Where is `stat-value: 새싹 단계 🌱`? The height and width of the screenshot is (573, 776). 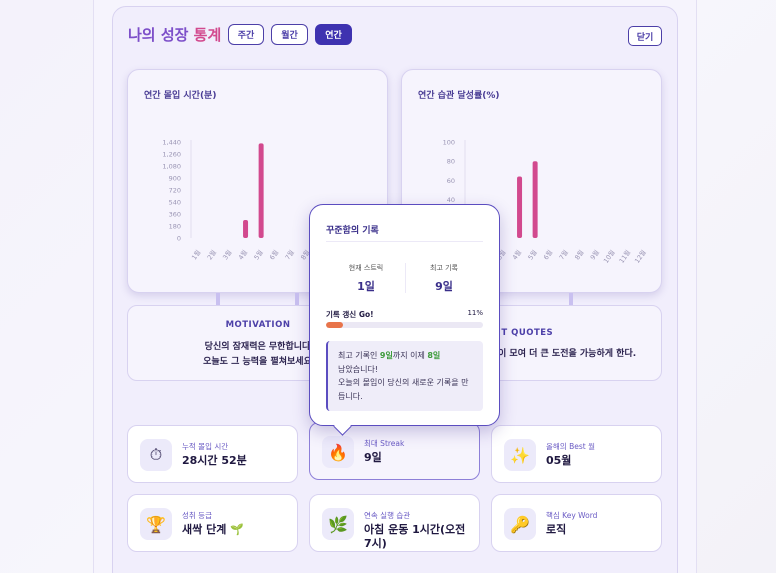
stat-value: 새싹 단계 🌱 is located at coordinates (213, 529).